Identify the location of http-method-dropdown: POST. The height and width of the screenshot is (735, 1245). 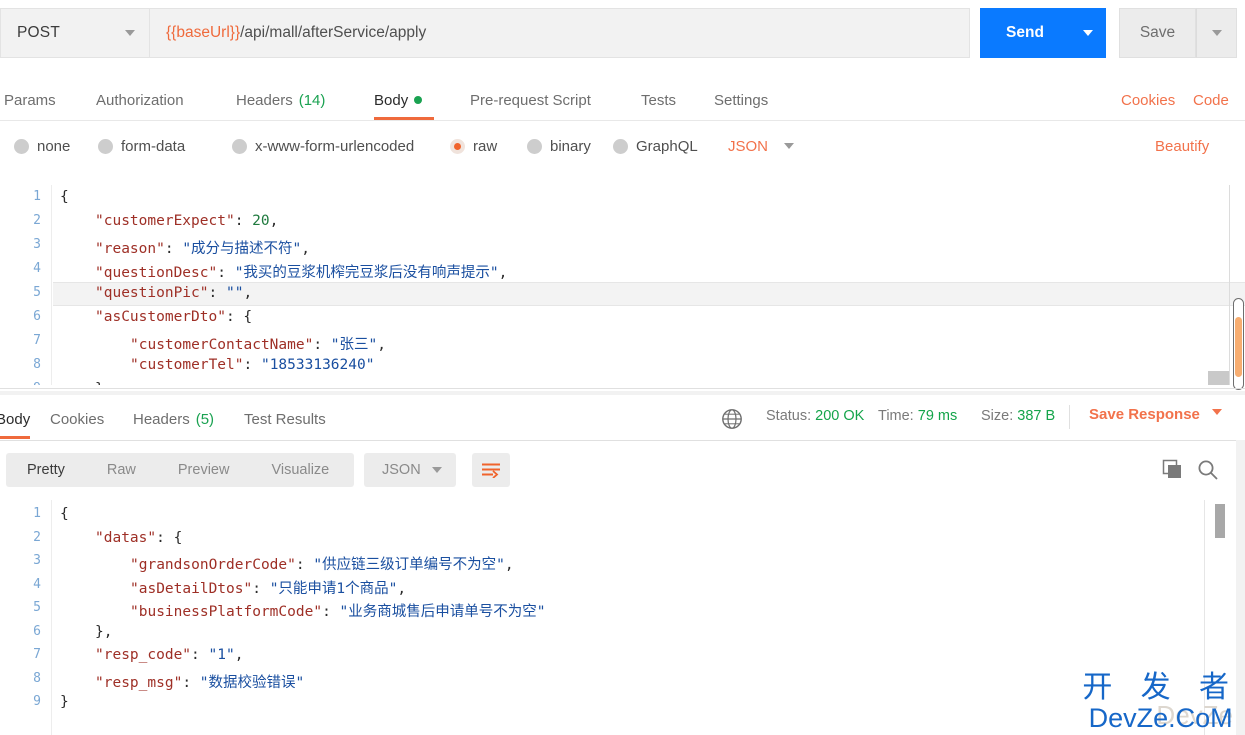
(75, 33).